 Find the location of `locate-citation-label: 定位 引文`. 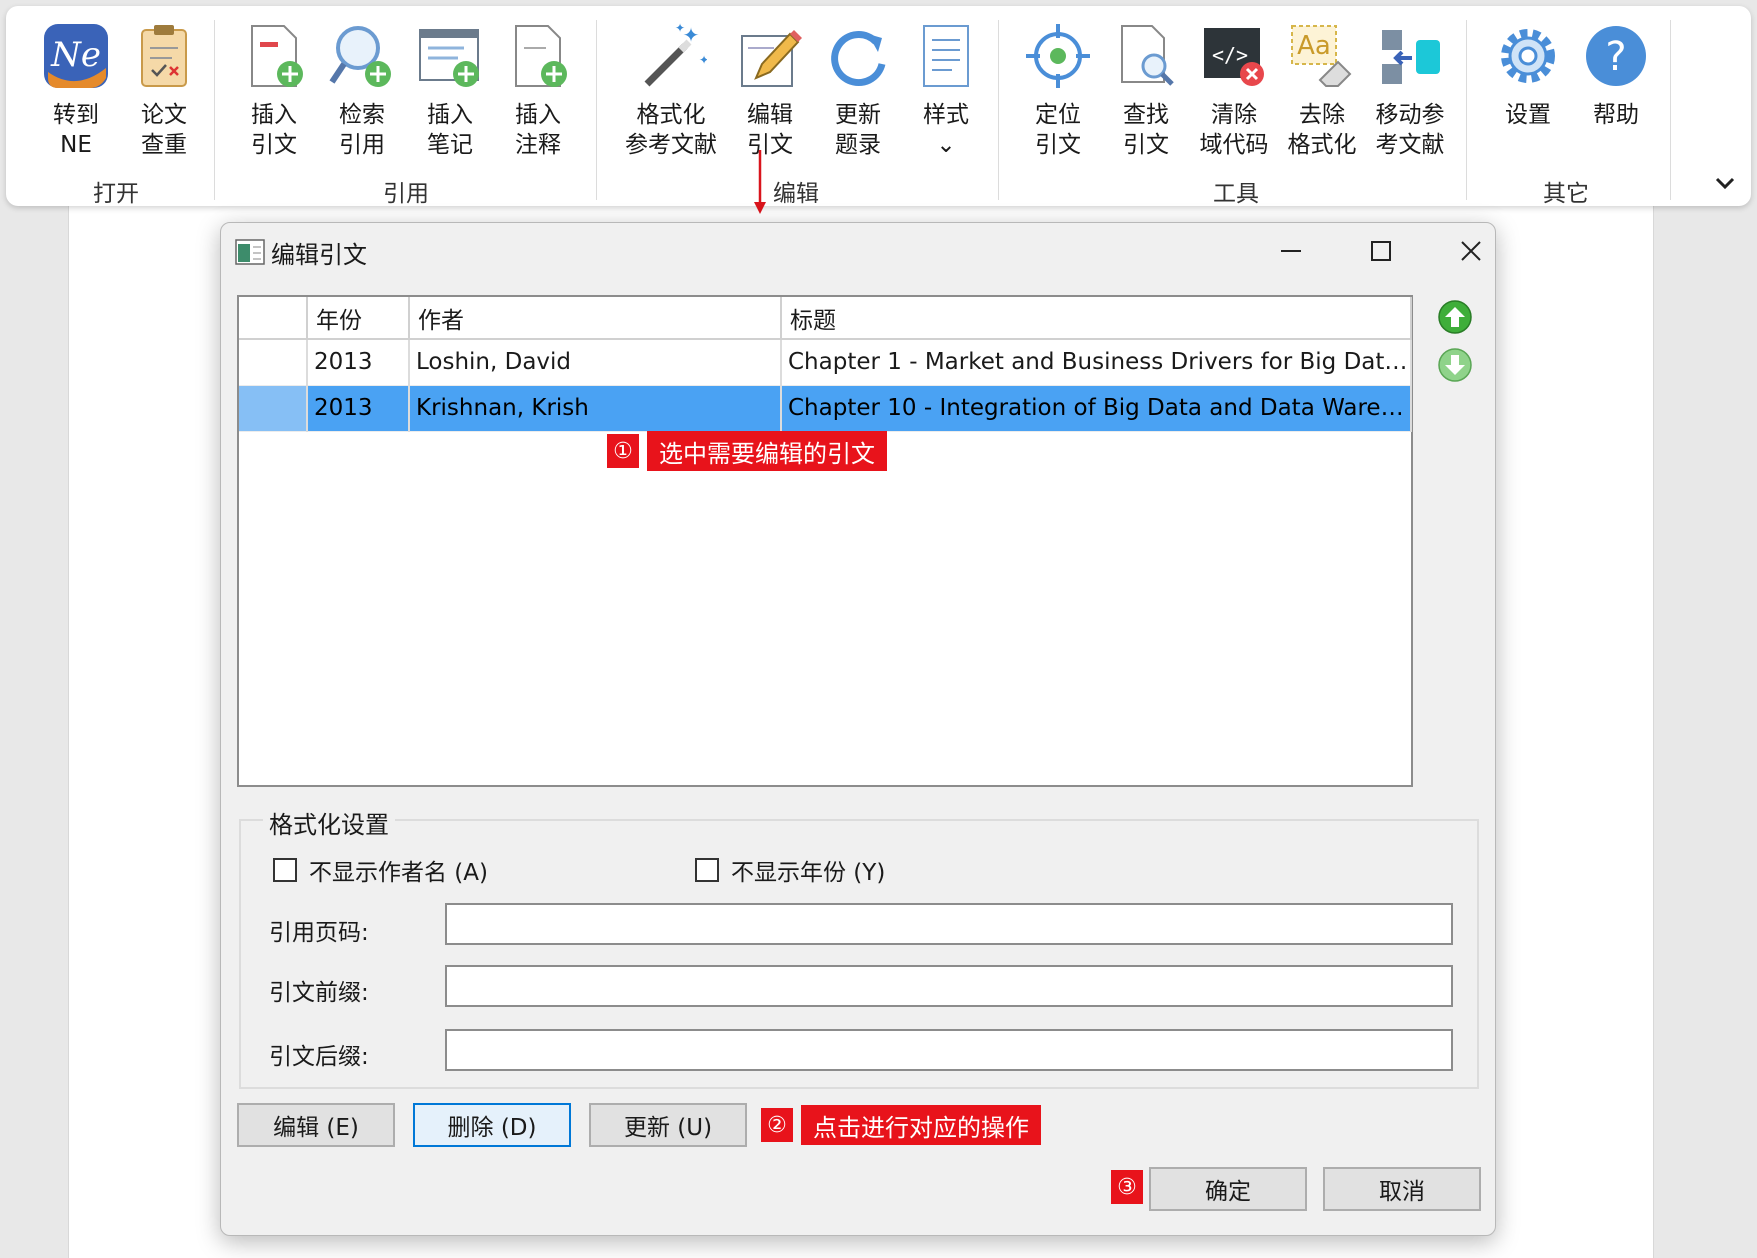

locate-citation-label: 定位 引文 is located at coordinates (1058, 130).